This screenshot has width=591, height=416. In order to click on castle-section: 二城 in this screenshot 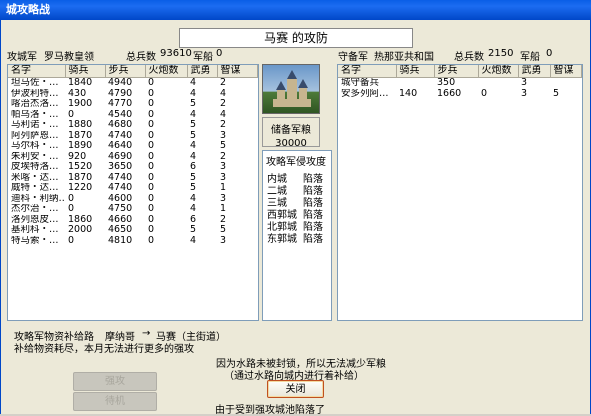, I will do `click(277, 191)`.